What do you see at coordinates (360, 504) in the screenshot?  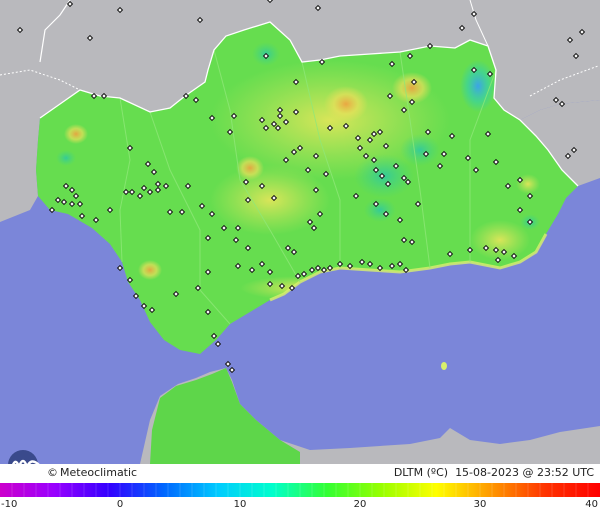 I see `scale-tick-label: 20` at bounding box center [360, 504].